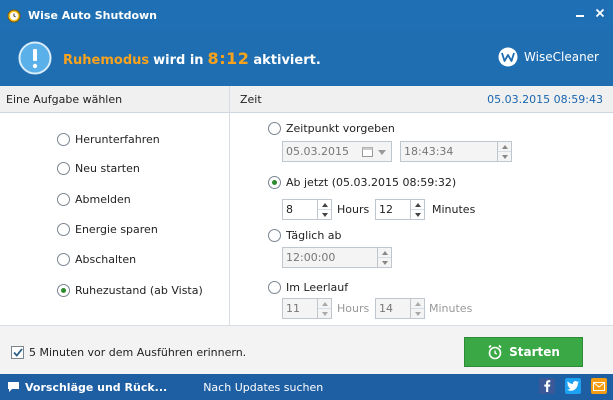 This screenshot has height=400, width=613. I want to click on radio-from-now: Ab jetzt (05.03.2015 08:59:32), so click(362, 182).